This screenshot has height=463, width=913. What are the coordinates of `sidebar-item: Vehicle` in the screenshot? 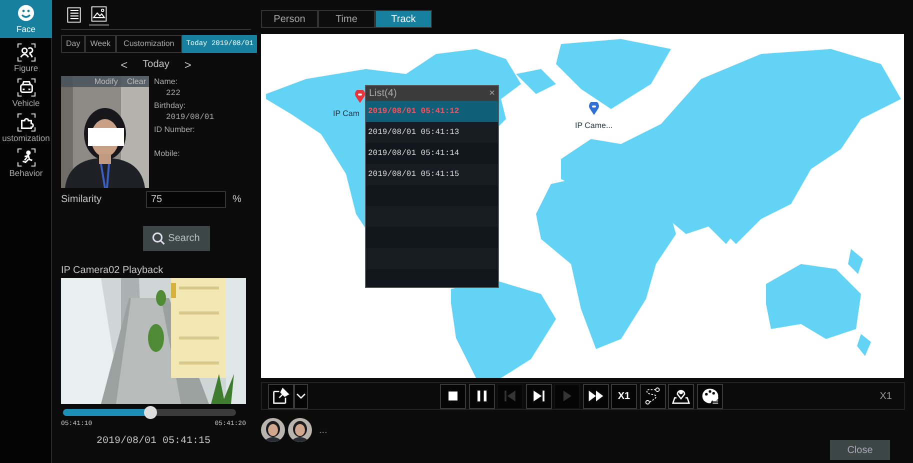 It's located at (26, 94).